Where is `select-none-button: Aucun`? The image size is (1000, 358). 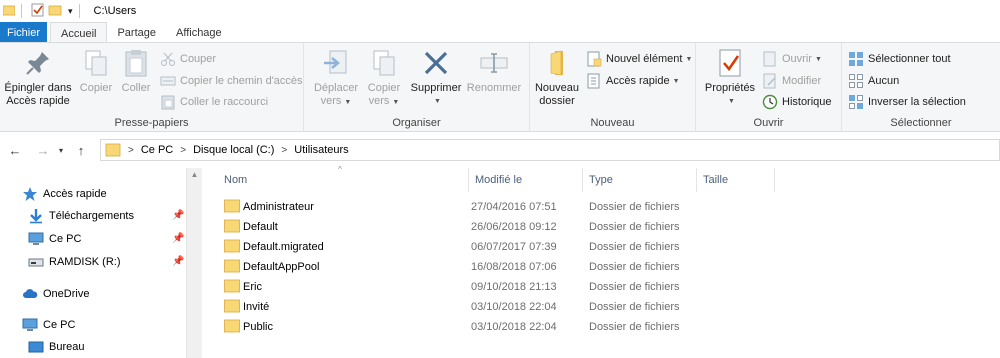 select-none-button: Aucun is located at coordinates (873, 81).